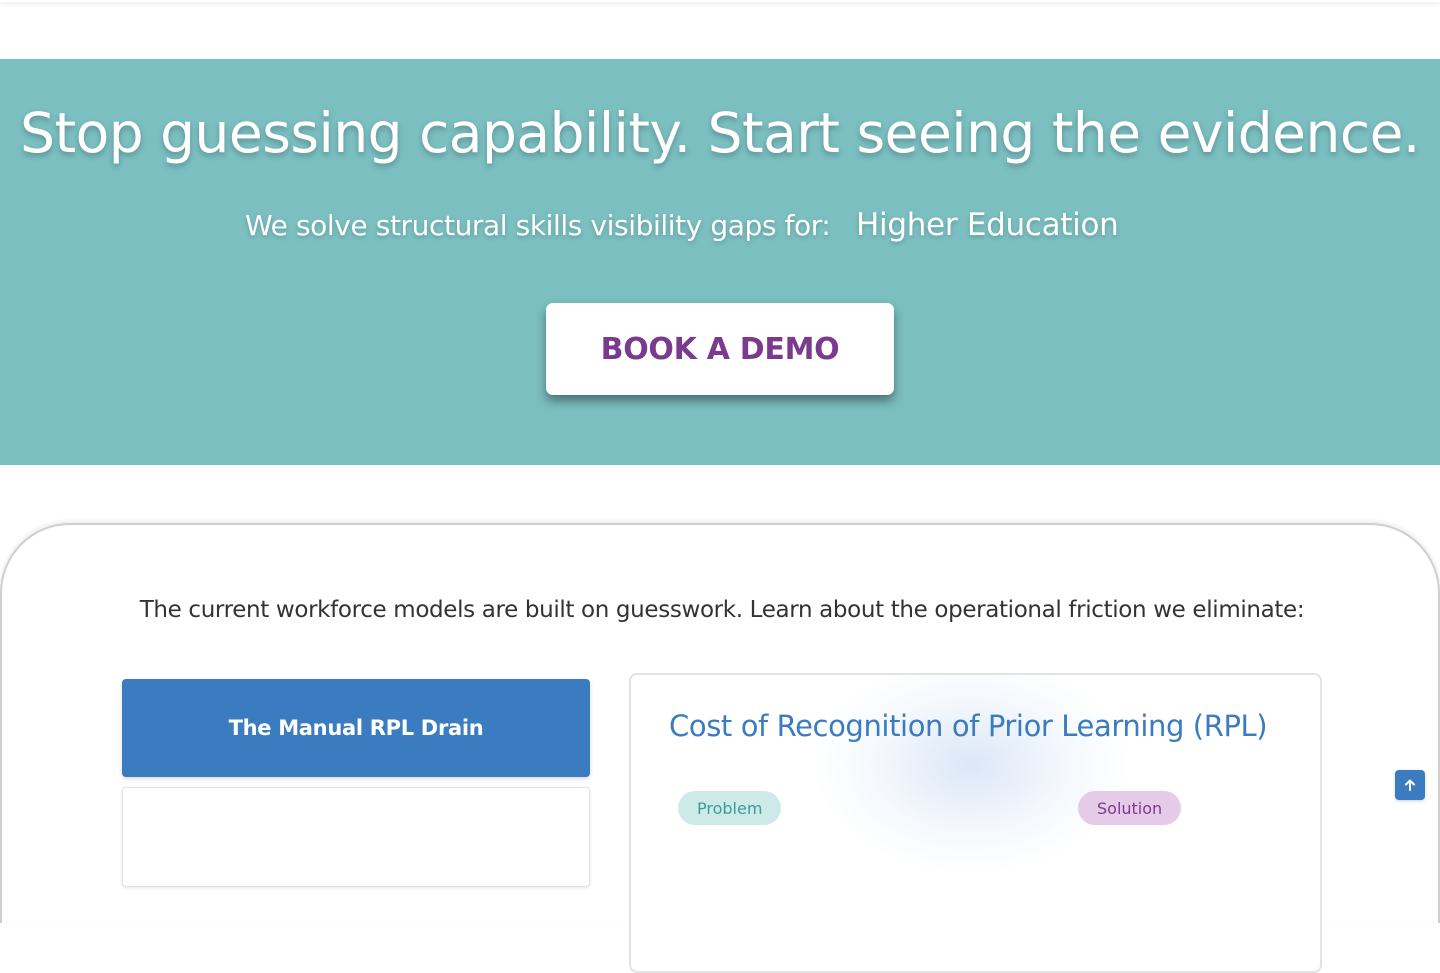 The height and width of the screenshot is (973, 1440). I want to click on tab-manual-rpl-drain: The Manual RPL Drain, so click(356, 728).